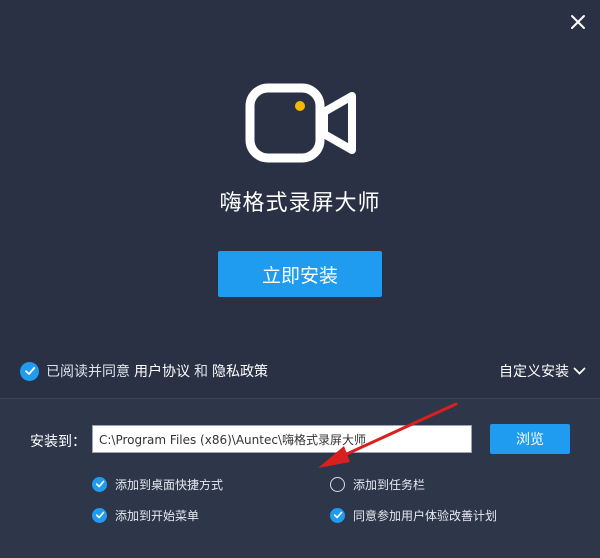  I want to click on option-taskbar: 添加到任务栏, so click(377, 484).